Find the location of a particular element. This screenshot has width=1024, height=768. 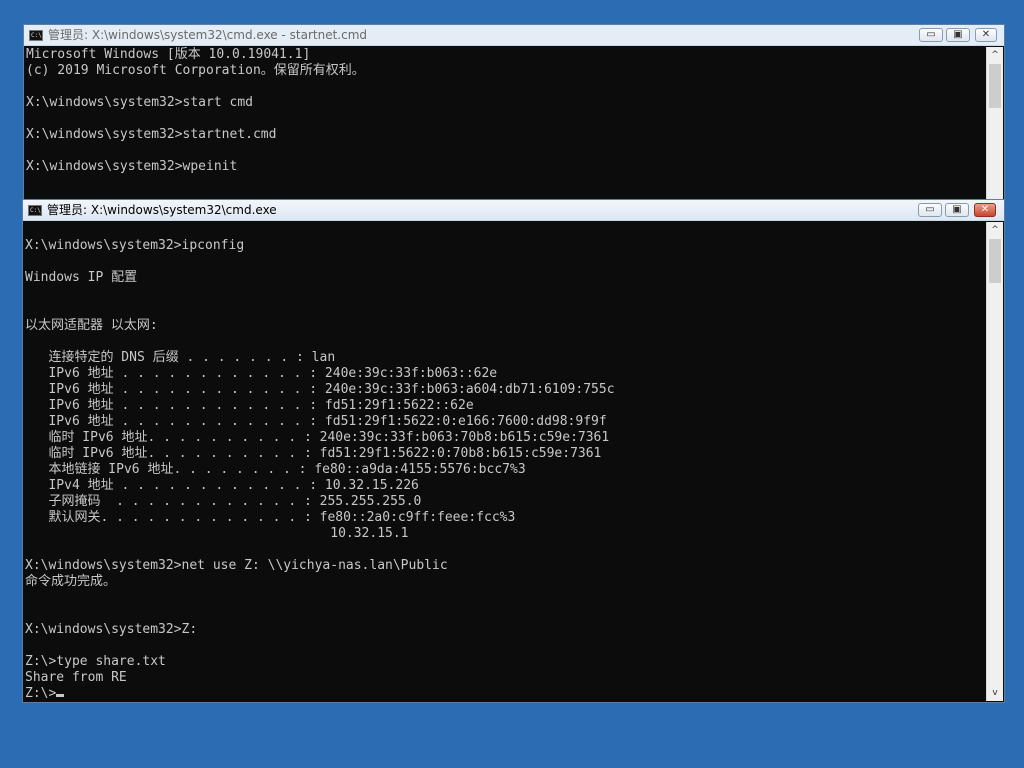

console-line-text: Microsoft Windows [版本 10.0.19041.1] is located at coordinates (168, 54).